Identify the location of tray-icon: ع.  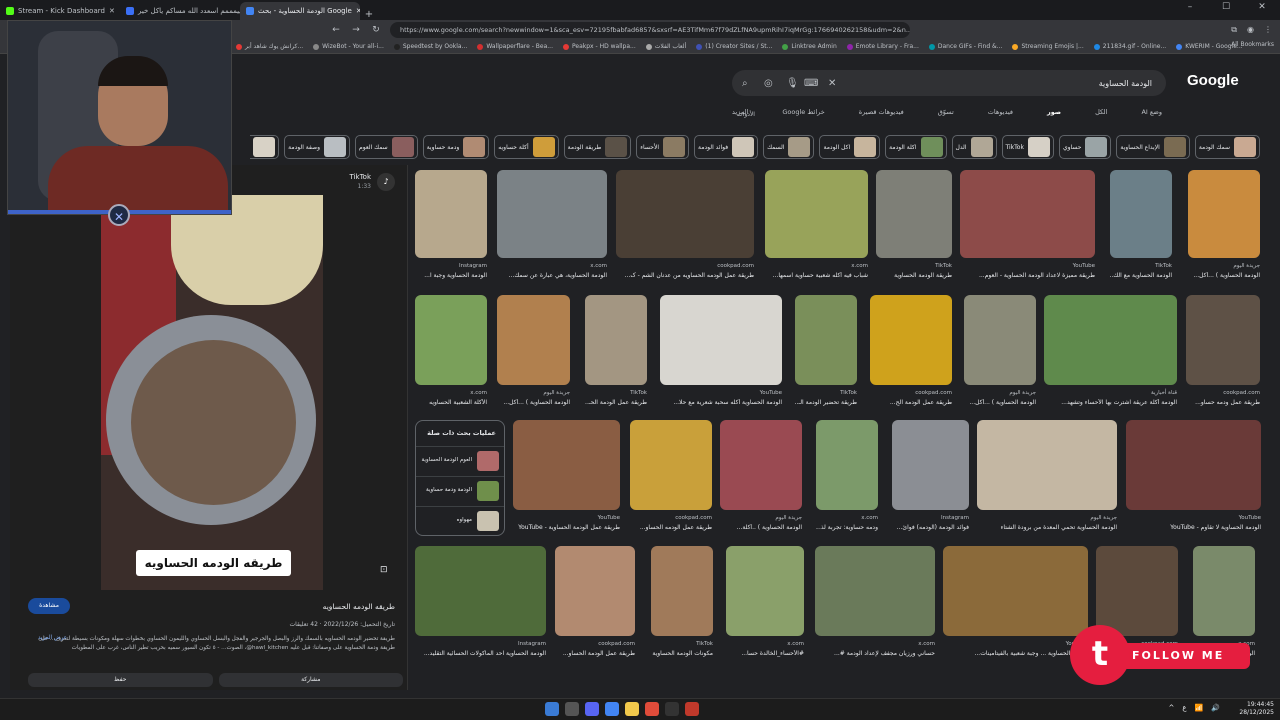
(1184, 708).